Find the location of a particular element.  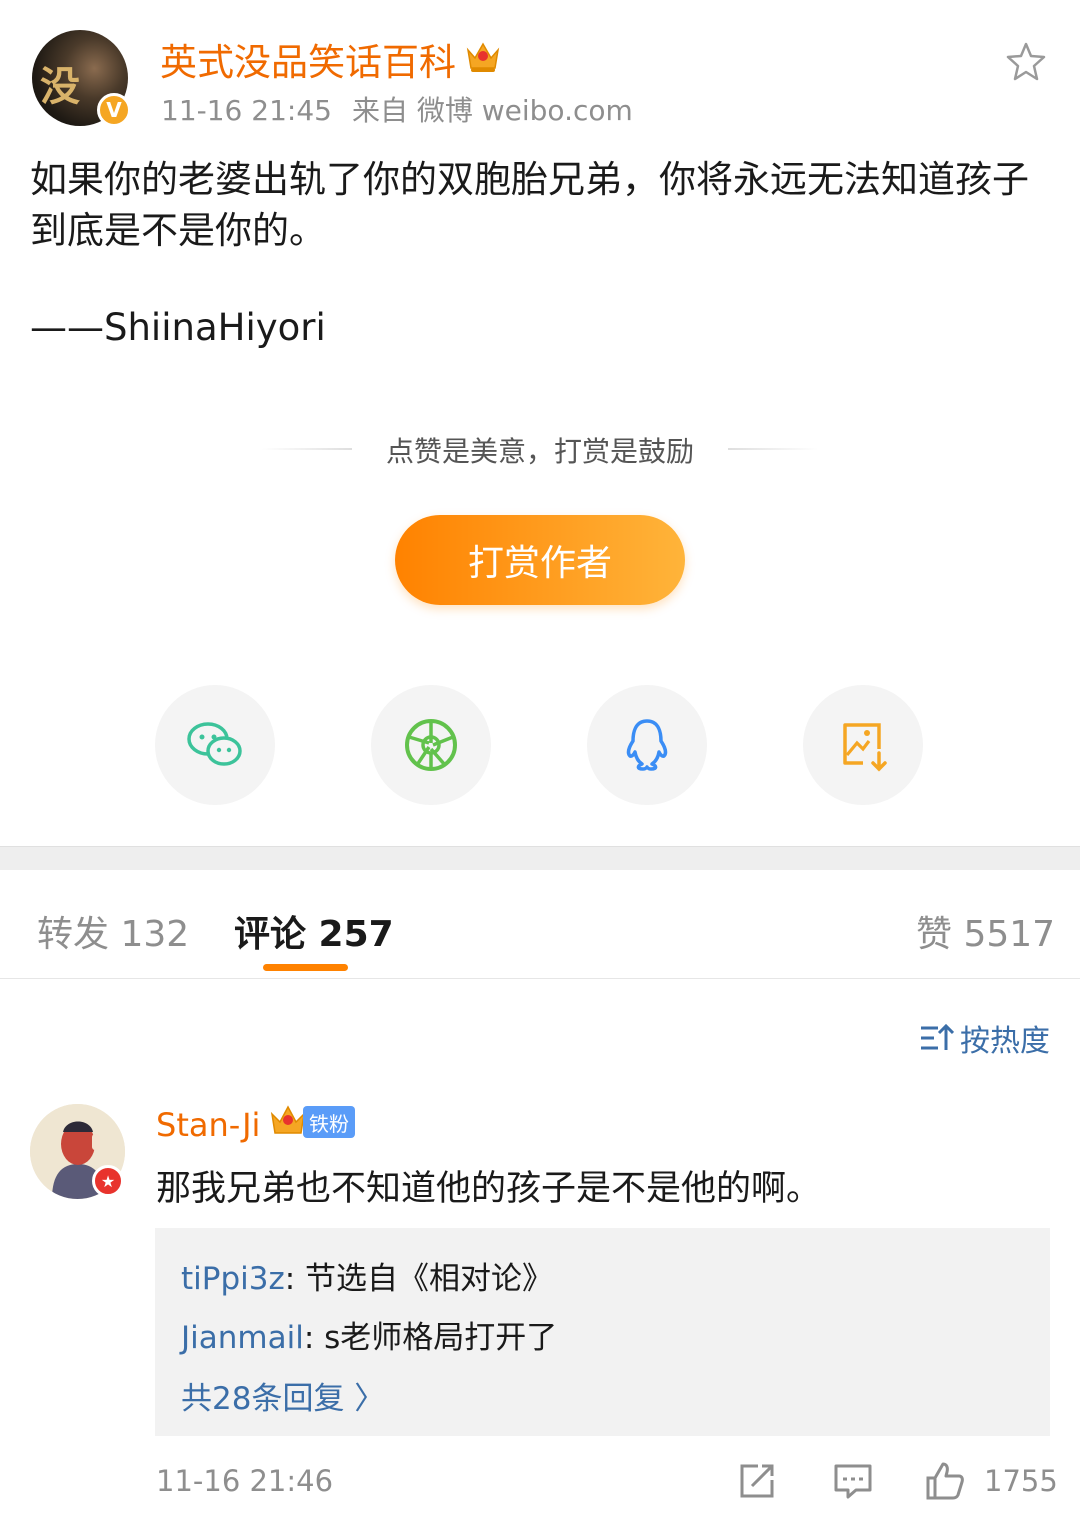

reply-text: : 节选自《相对论》 is located at coordinates (419, 1279).